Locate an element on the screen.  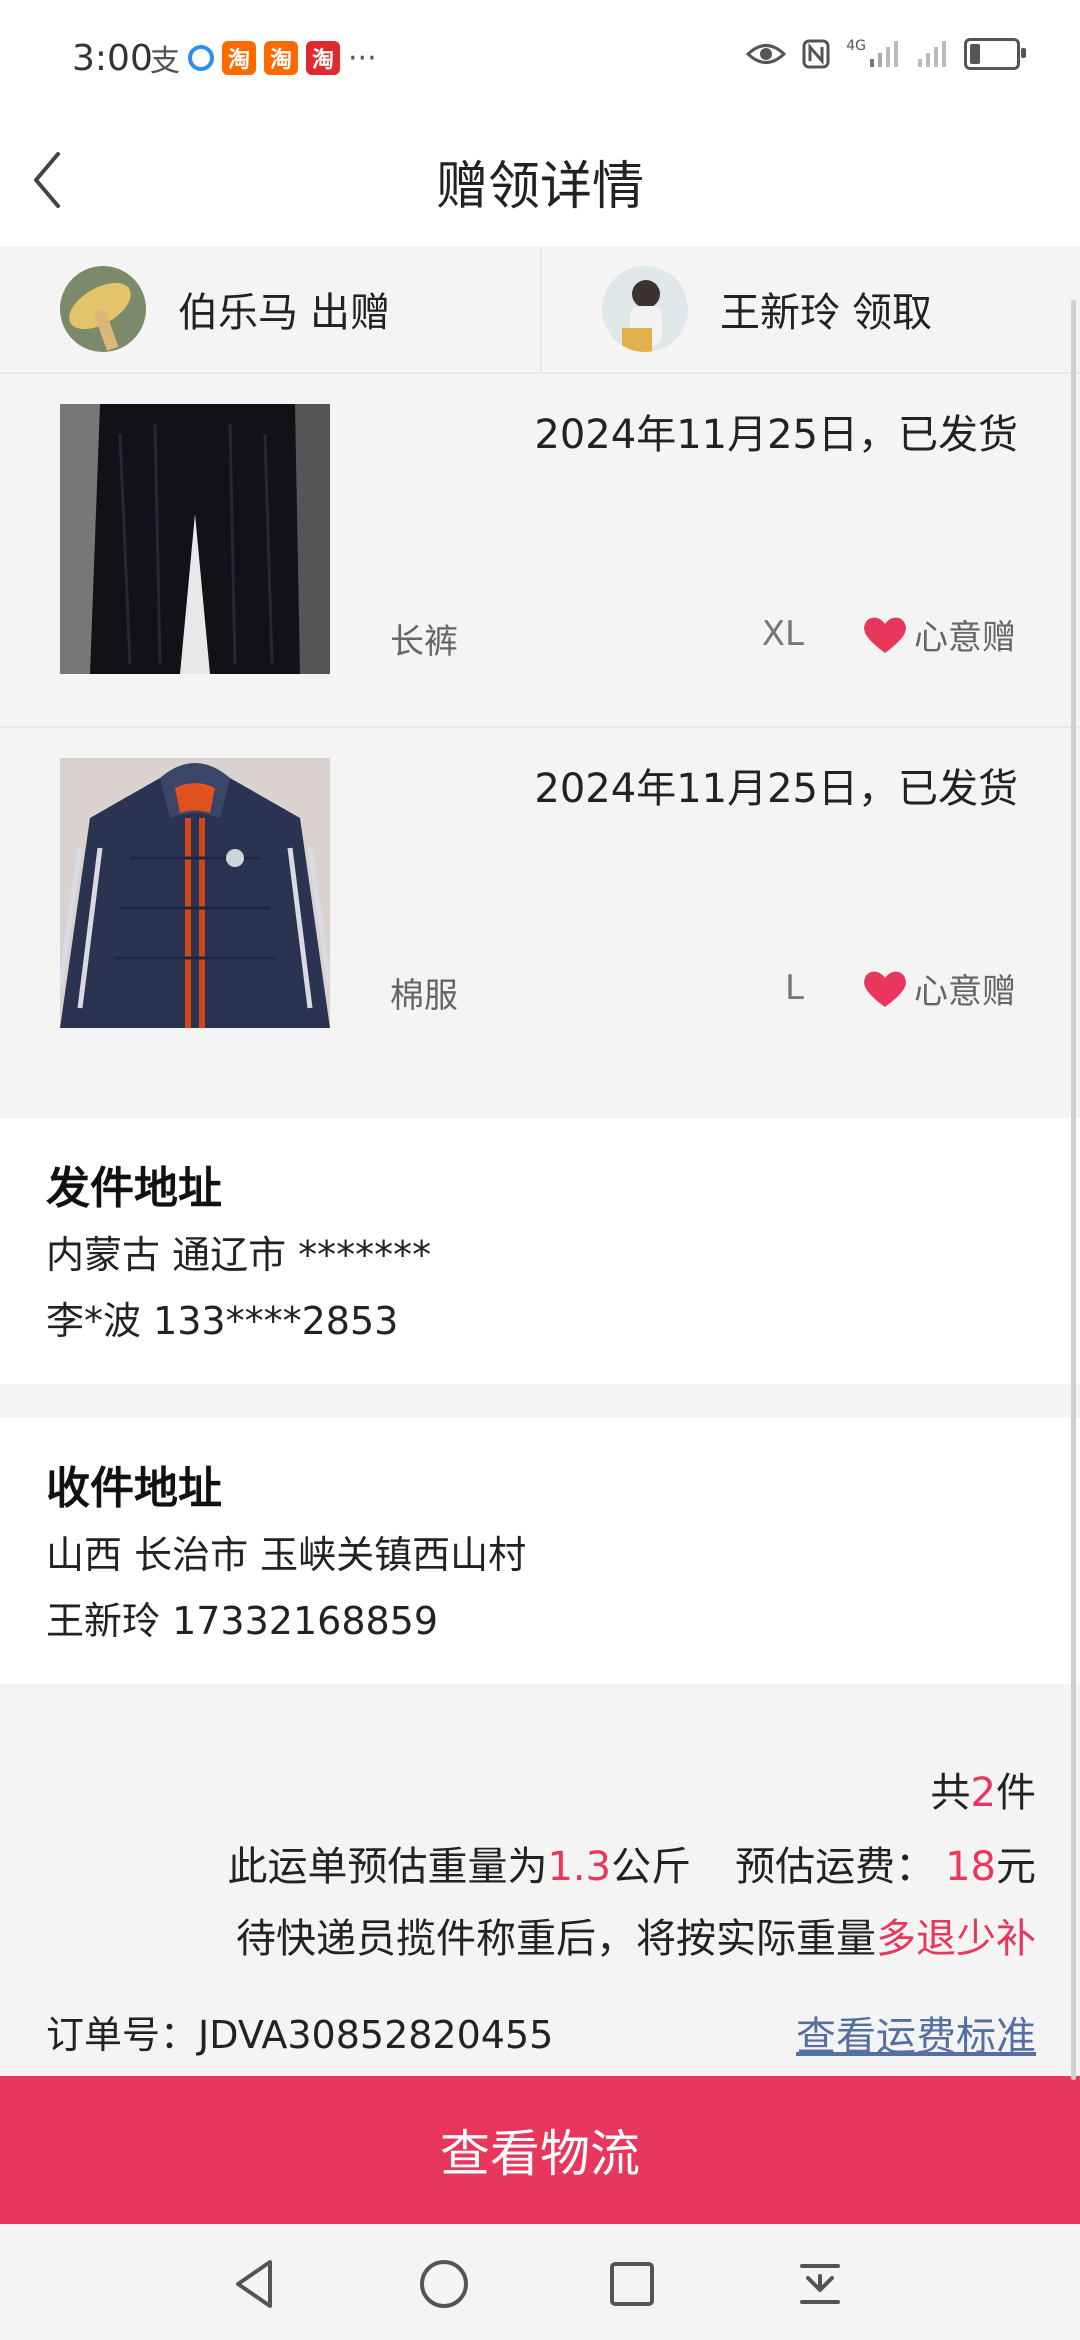
view-logistics-button: 查看物流 is located at coordinates (540, 2150).